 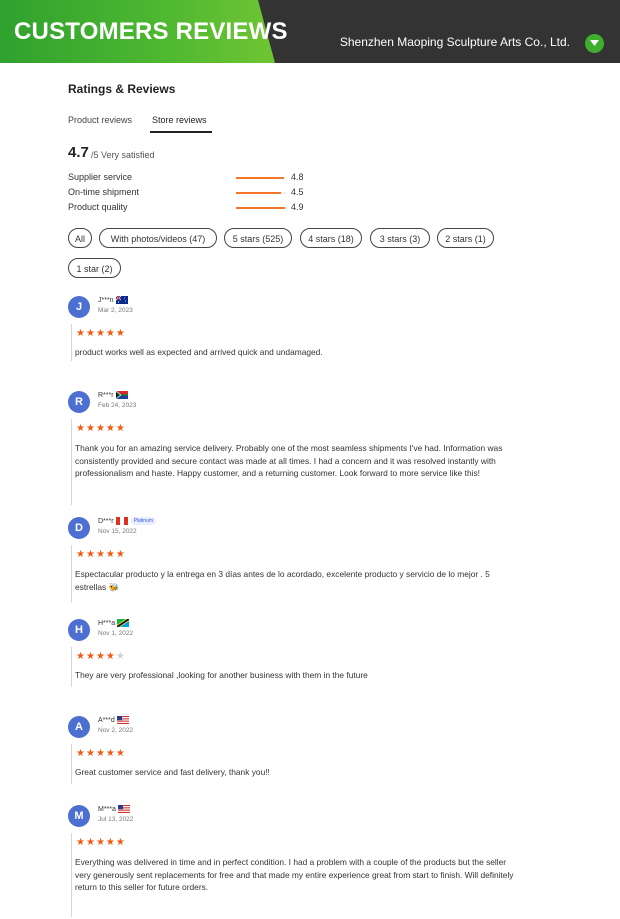 What do you see at coordinates (594, 43) in the screenshot?
I see `company-dropdown-button` at bounding box center [594, 43].